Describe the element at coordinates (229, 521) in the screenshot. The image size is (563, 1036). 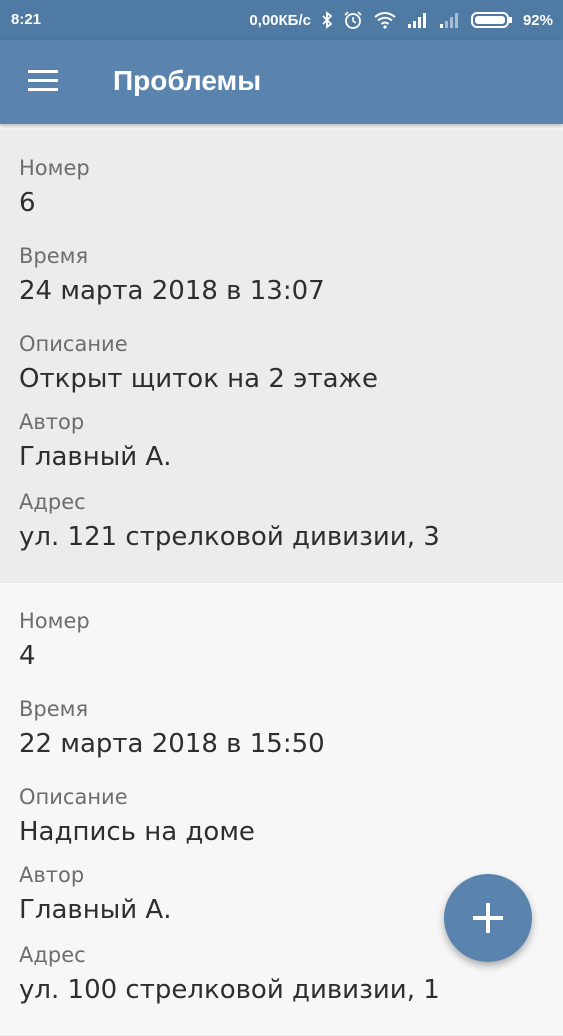
I see `address-field: Адрес ул. 121 стрелковой дивизии, 3` at that location.